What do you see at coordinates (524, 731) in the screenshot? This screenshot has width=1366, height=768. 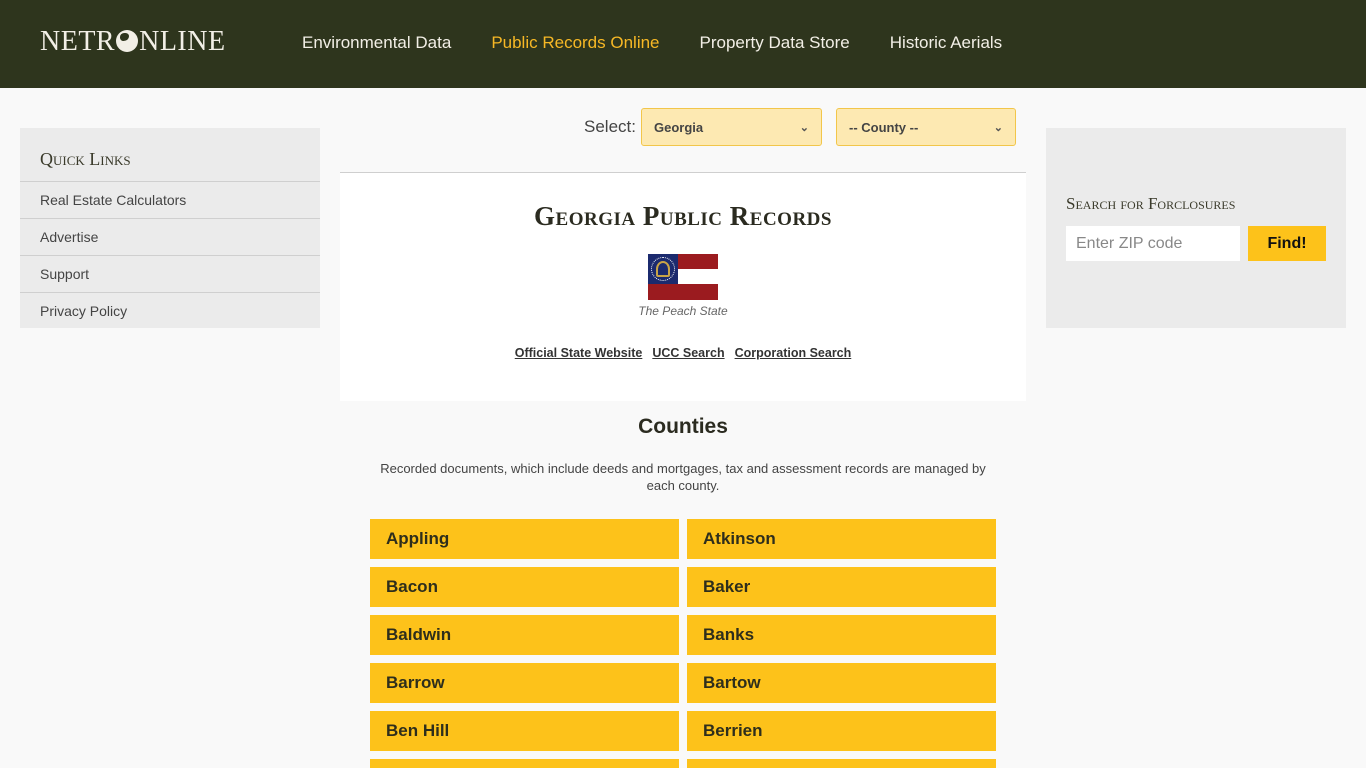 I see `county-button: Ben Hill` at bounding box center [524, 731].